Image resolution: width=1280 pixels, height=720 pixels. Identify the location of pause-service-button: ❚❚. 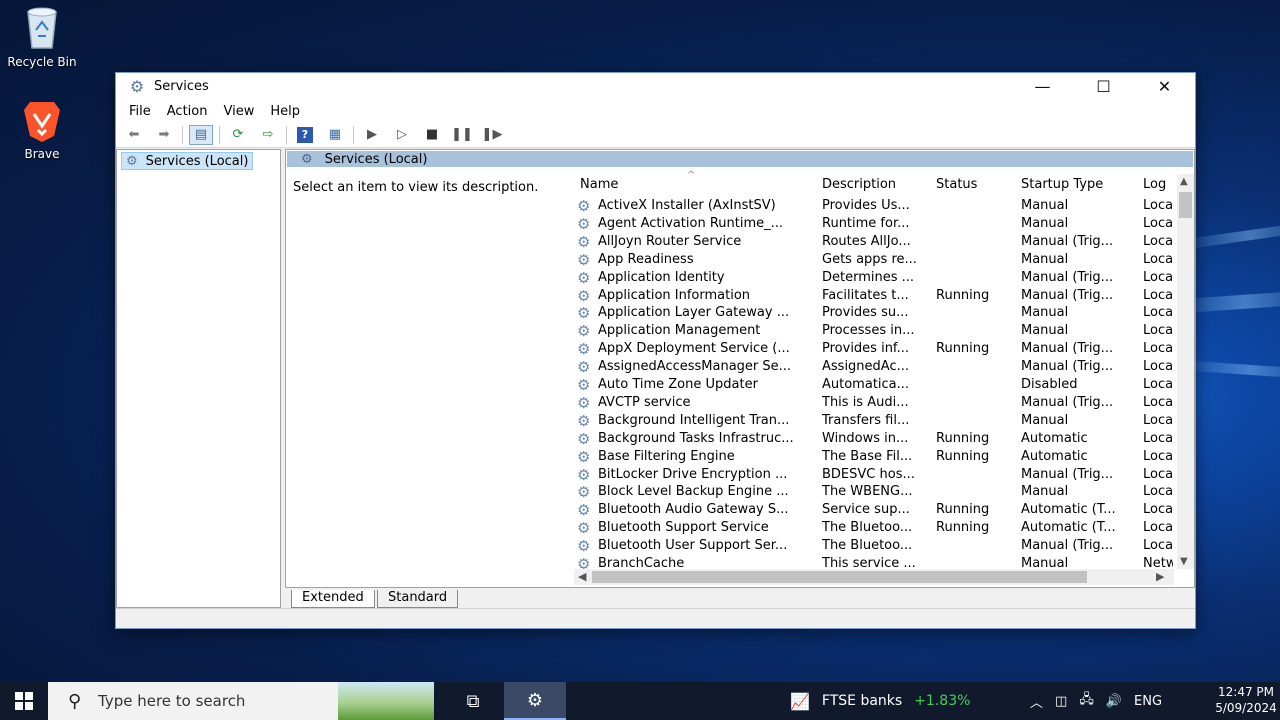
(462, 135).